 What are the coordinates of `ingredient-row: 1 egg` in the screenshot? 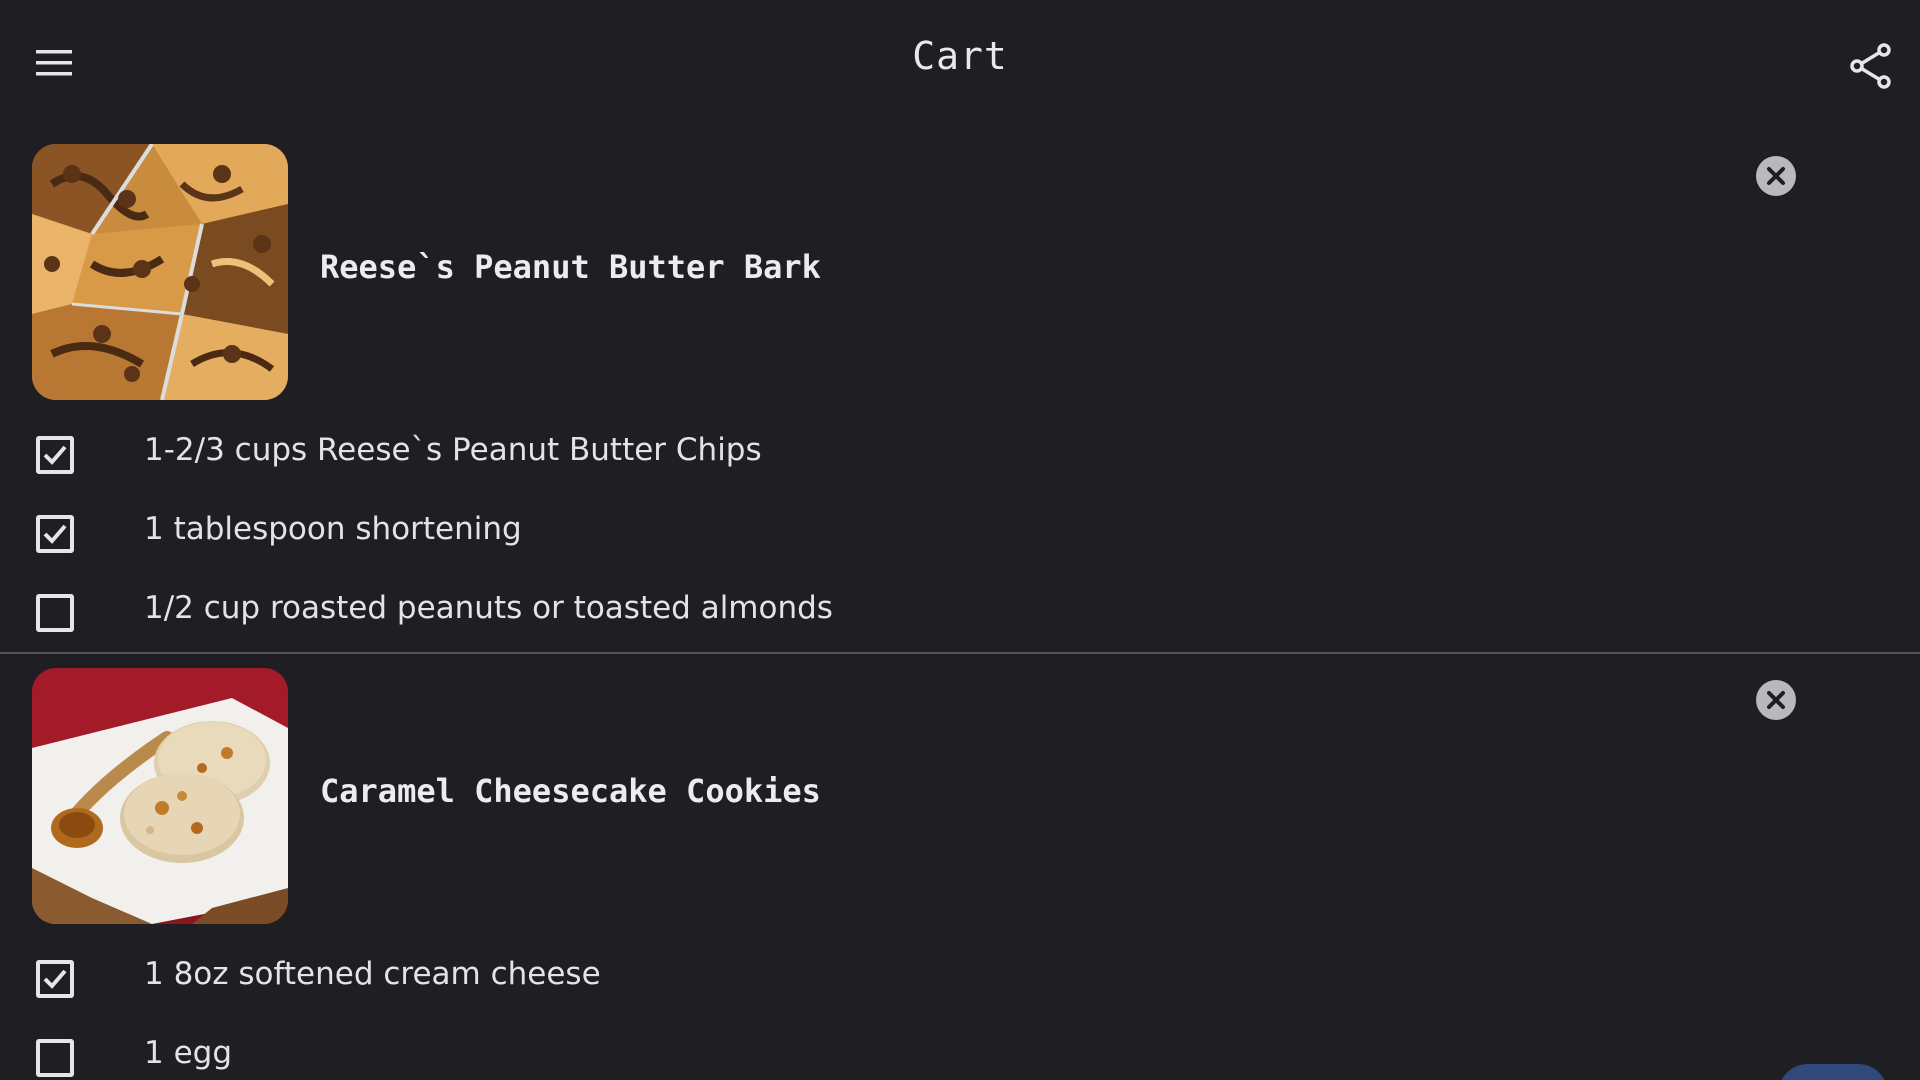 It's located at (960, 1052).